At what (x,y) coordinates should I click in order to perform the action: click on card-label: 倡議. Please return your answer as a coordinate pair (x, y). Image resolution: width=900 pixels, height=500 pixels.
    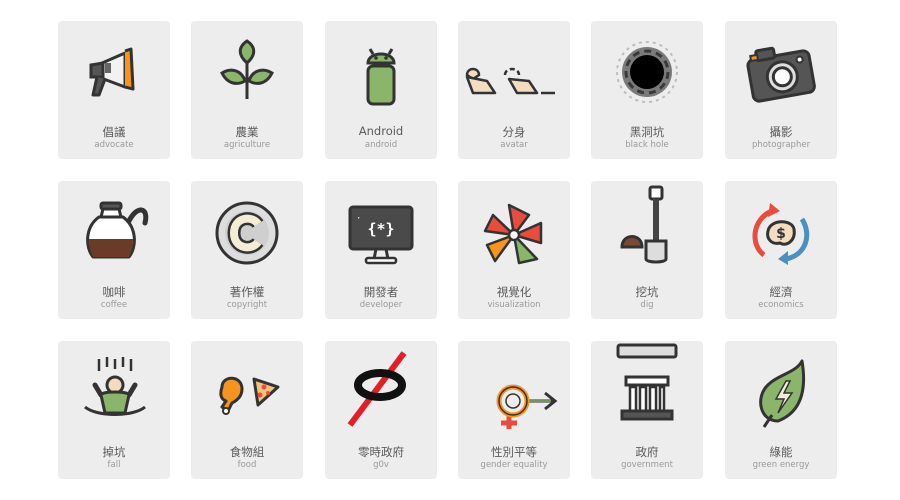
    Looking at the image, I should click on (114, 132).